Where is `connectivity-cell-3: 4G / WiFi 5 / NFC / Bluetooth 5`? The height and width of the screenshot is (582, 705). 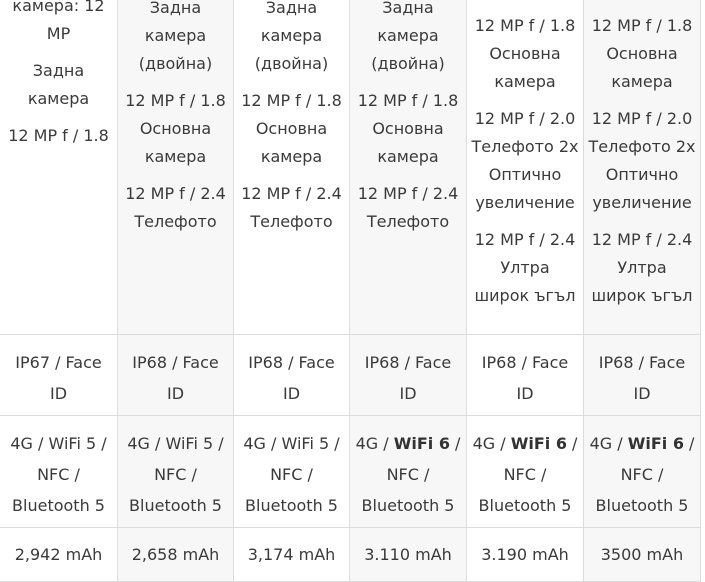 connectivity-cell-3: 4G / WiFi 5 / NFC / Bluetooth 5 is located at coordinates (292, 472).